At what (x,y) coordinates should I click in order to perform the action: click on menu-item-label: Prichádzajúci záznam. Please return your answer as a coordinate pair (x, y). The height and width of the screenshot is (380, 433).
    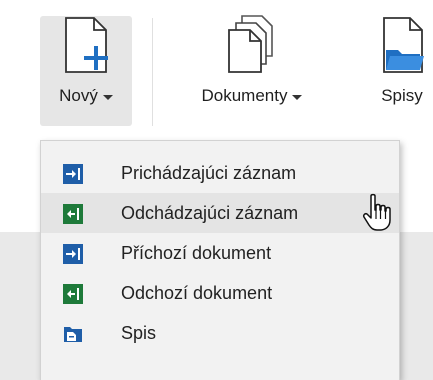
    Looking at the image, I should click on (209, 172).